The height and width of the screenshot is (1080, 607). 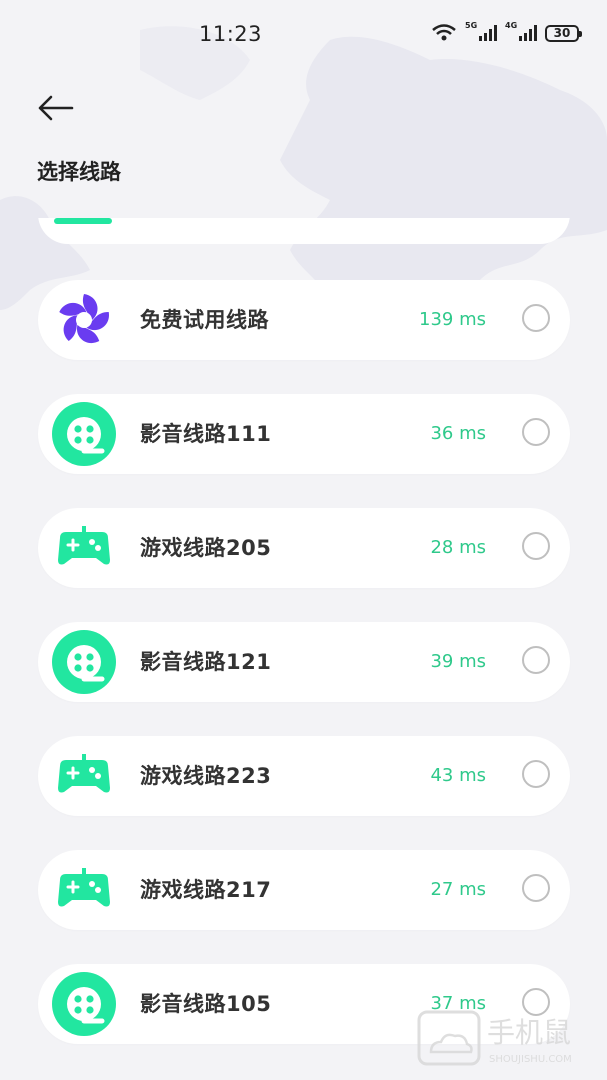 I want to click on line-card: 免费试用线路 139 ms, so click(x=304, y=320).